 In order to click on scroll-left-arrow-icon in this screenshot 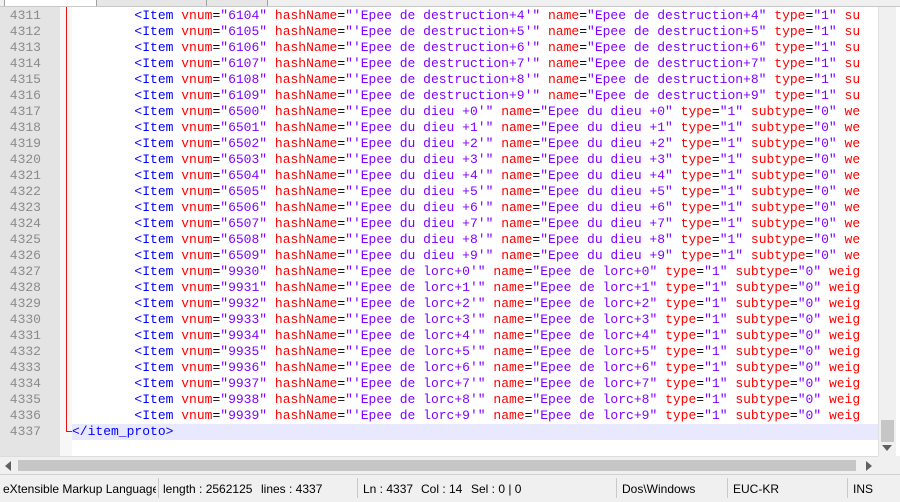, I will do `click(8, 466)`.